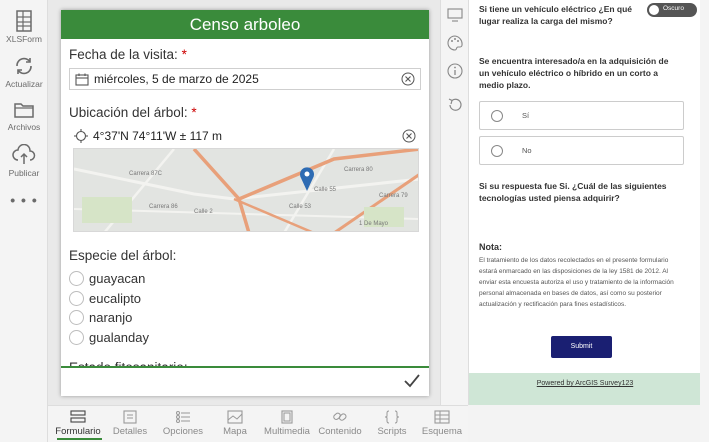 The width and height of the screenshot is (709, 442). What do you see at coordinates (158, 136) in the screenshot?
I see `location-value: 4°37'N 74°11'W ± 117 m` at bounding box center [158, 136].